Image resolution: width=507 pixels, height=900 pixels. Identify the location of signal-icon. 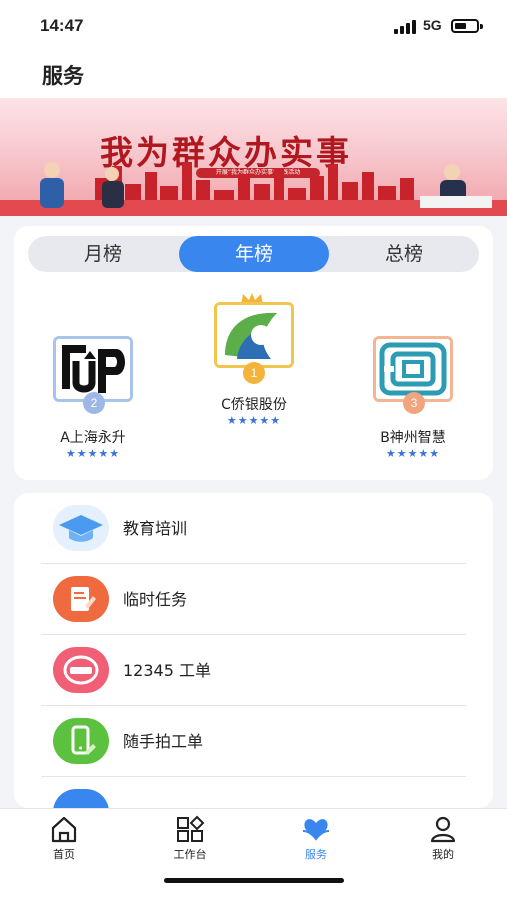
(405, 27).